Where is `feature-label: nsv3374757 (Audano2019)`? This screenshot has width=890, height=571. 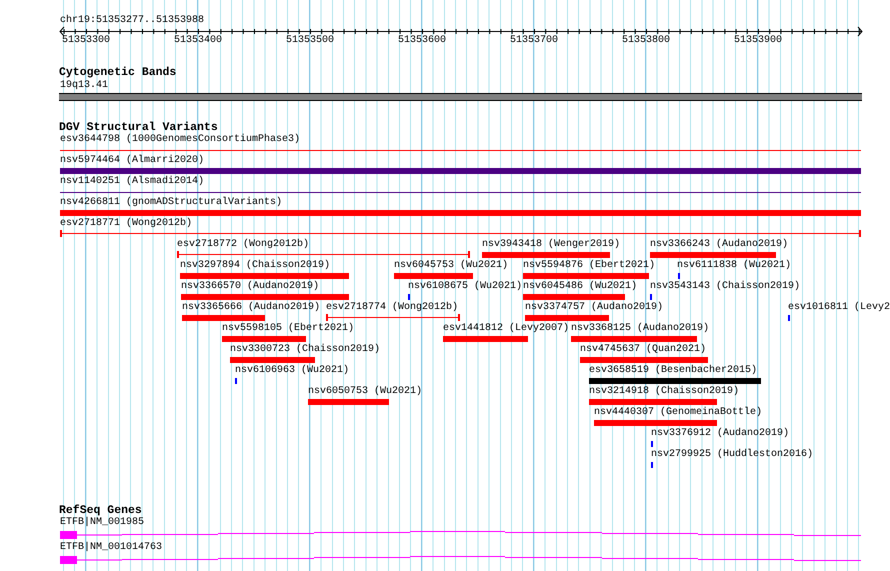 feature-label: nsv3374757 (Audano2019) is located at coordinates (594, 308).